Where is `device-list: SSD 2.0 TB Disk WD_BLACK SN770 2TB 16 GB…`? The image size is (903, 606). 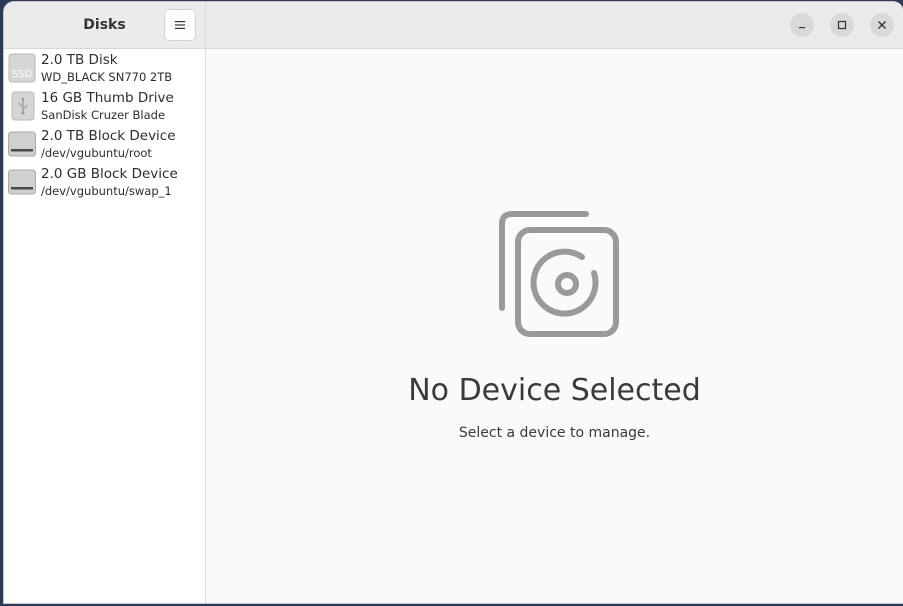 device-list: SSD 2.0 TB Disk WD_BLACK SN770 2TB 16 GB… is located at coordinates (104, 126).